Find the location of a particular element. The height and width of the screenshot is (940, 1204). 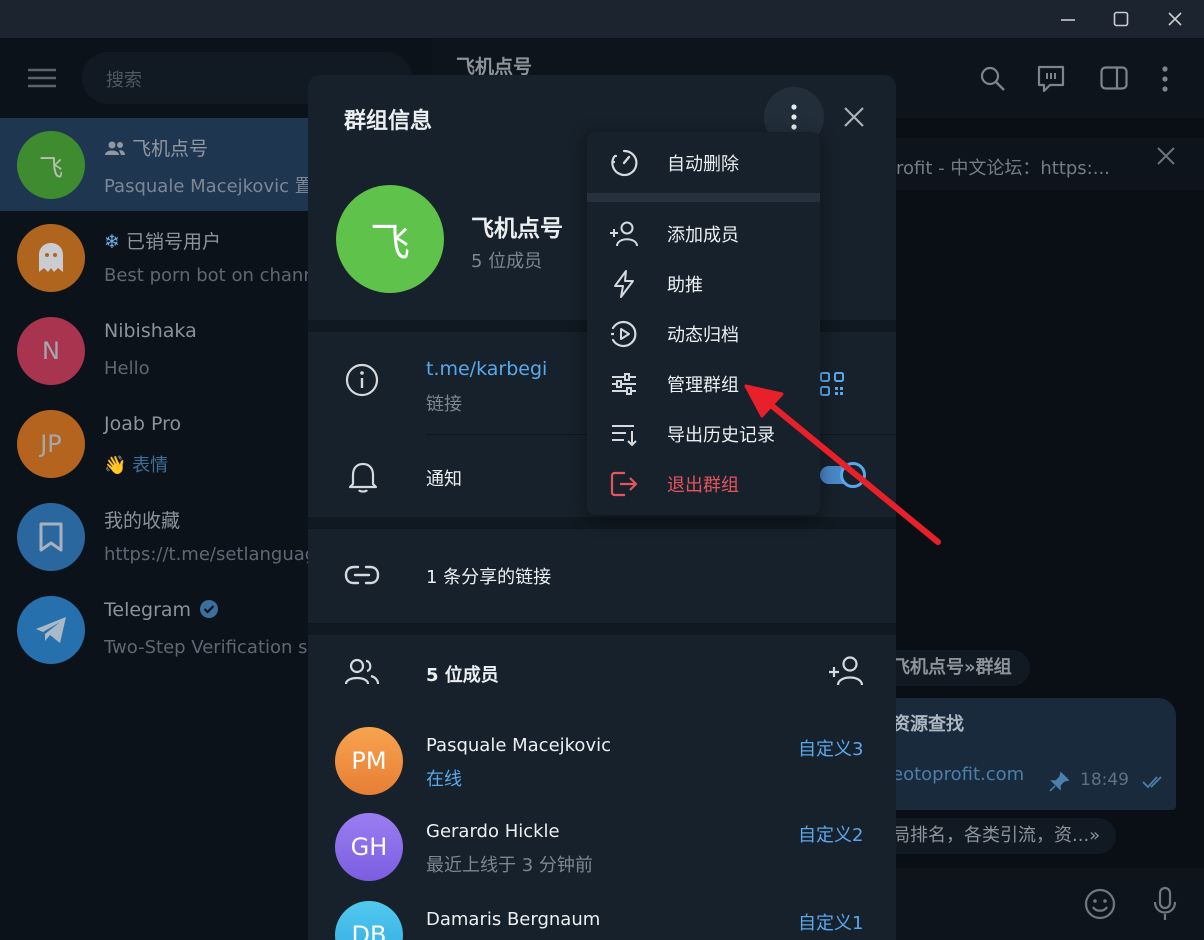

member-row: GH Gerardo Hickle 最近上线于 3 分钟前 自定义2 is located at coordinates (602, 844).